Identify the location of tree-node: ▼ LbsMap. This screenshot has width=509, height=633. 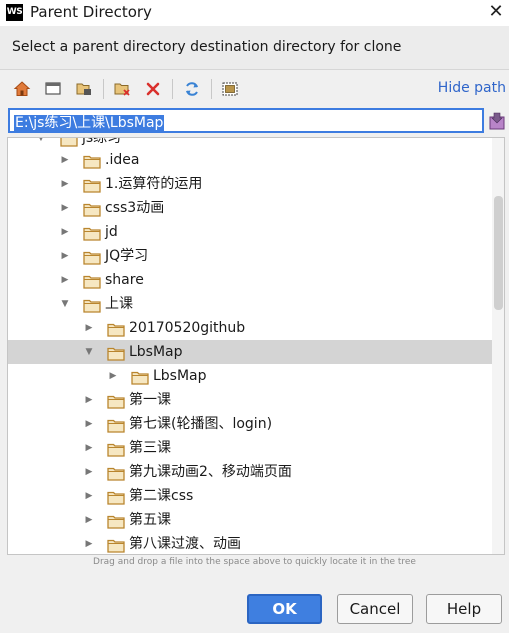
(250, 352).